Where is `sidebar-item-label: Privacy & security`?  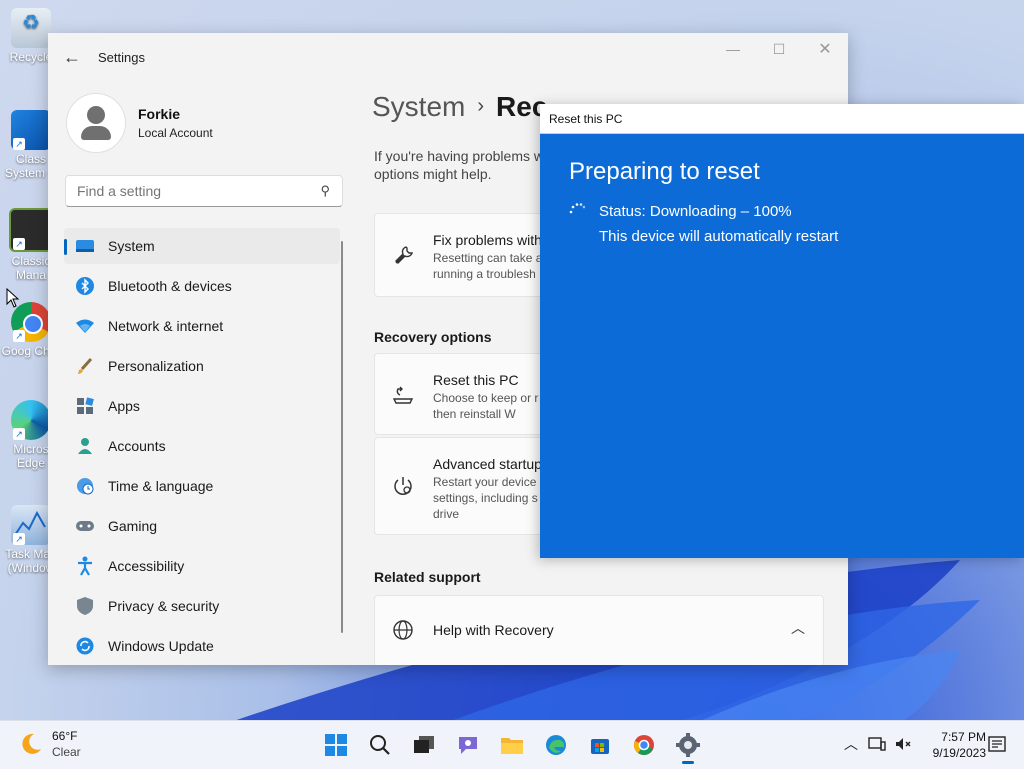 sidebar-item-label: Privacy & security is located at coordinates (164, 606).